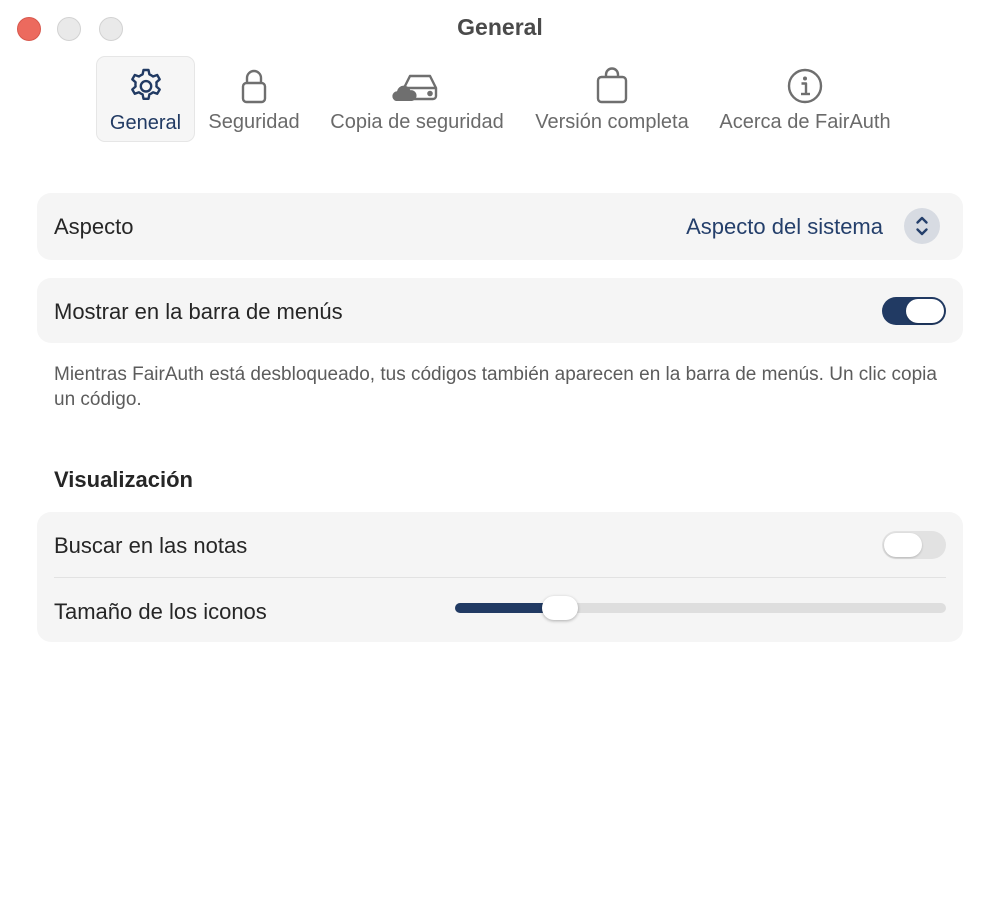 The image size is (1000, 908). What do you see at coordinates (123, 479) in the screenshot?
I see `display-section-title: Visualización` at bounding box center [123, 479].